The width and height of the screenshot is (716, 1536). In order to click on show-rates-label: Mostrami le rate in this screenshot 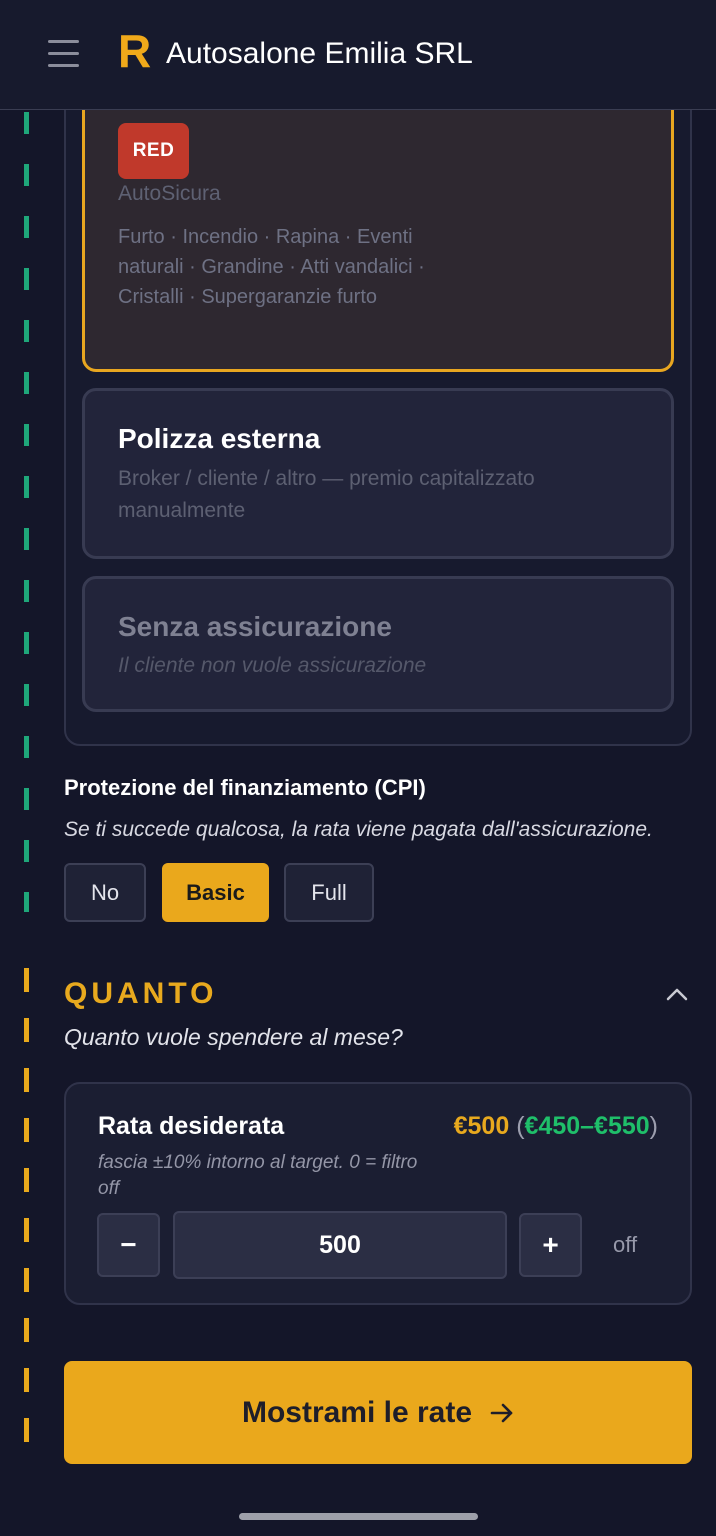, I will do `click(357, 1412)`.